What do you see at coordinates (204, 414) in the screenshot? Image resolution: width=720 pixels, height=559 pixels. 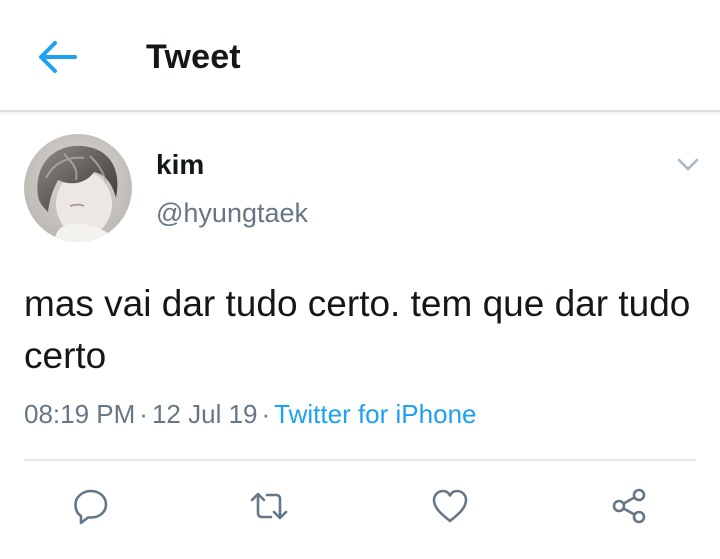 I see `tweet-date: 12 Jul 19` at bounding box center [204, 414].